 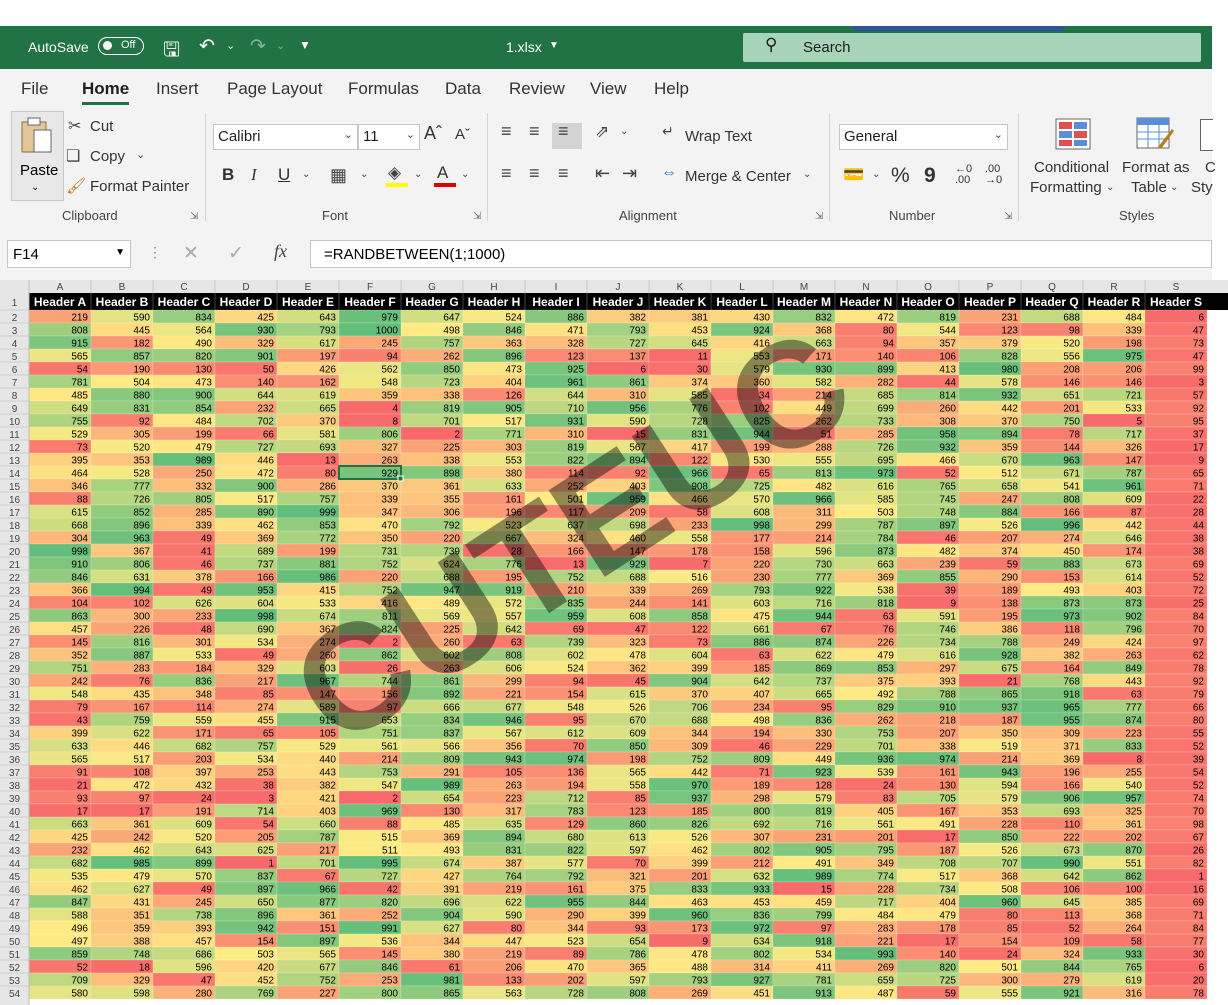 What do you see at coordinates (900, 176) in the screenshot?
I see `percent-style-button: %` at bounding box center [900, 176].